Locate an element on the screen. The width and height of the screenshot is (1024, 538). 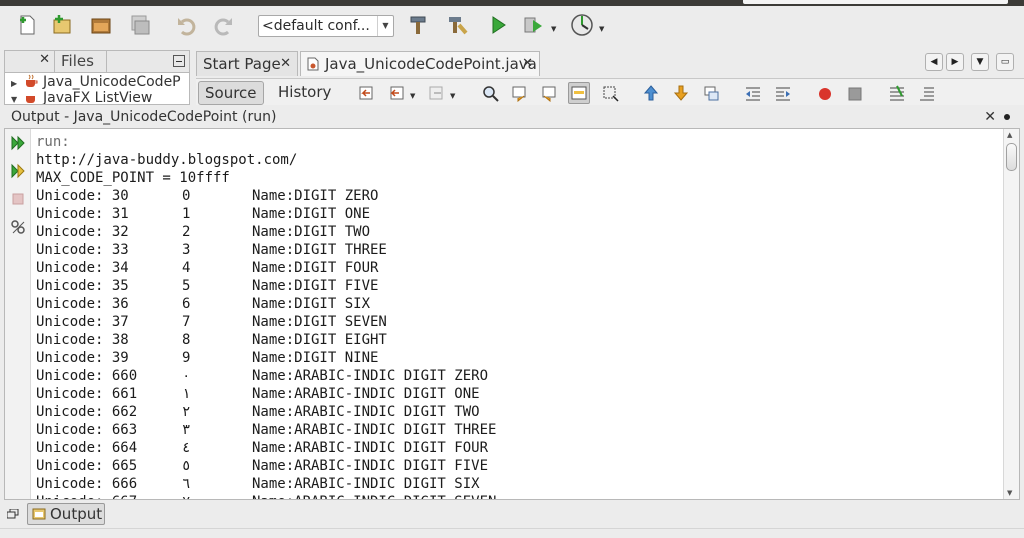
tab-start-page: Start Page ✕ is located at coordinates (247, 63).